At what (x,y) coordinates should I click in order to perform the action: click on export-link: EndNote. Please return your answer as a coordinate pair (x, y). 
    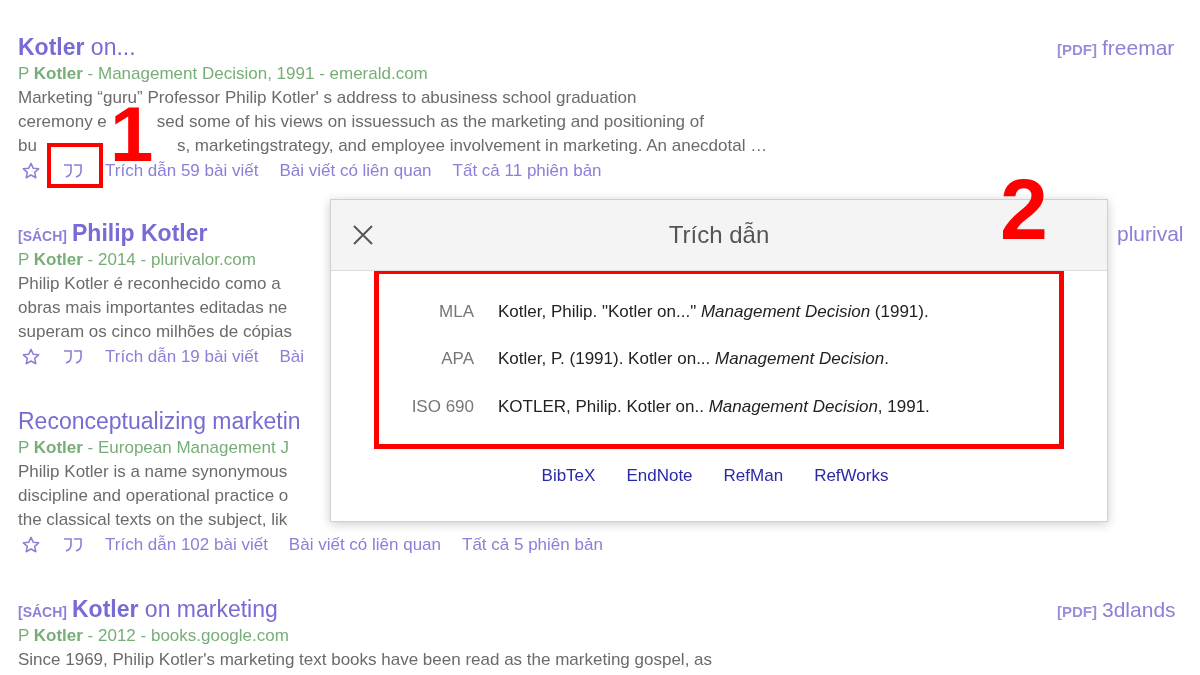
    Looking at the image, I should click on (659, 476).